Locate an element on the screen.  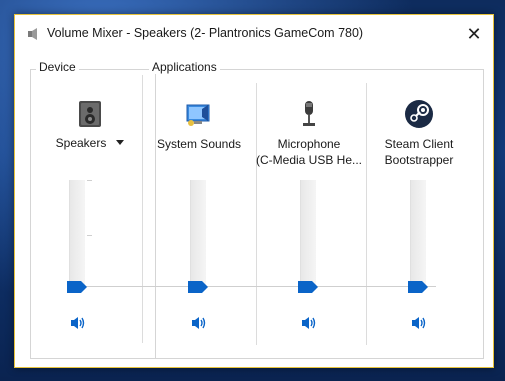
device-name: Speakers is located at coordinates (81, 143).